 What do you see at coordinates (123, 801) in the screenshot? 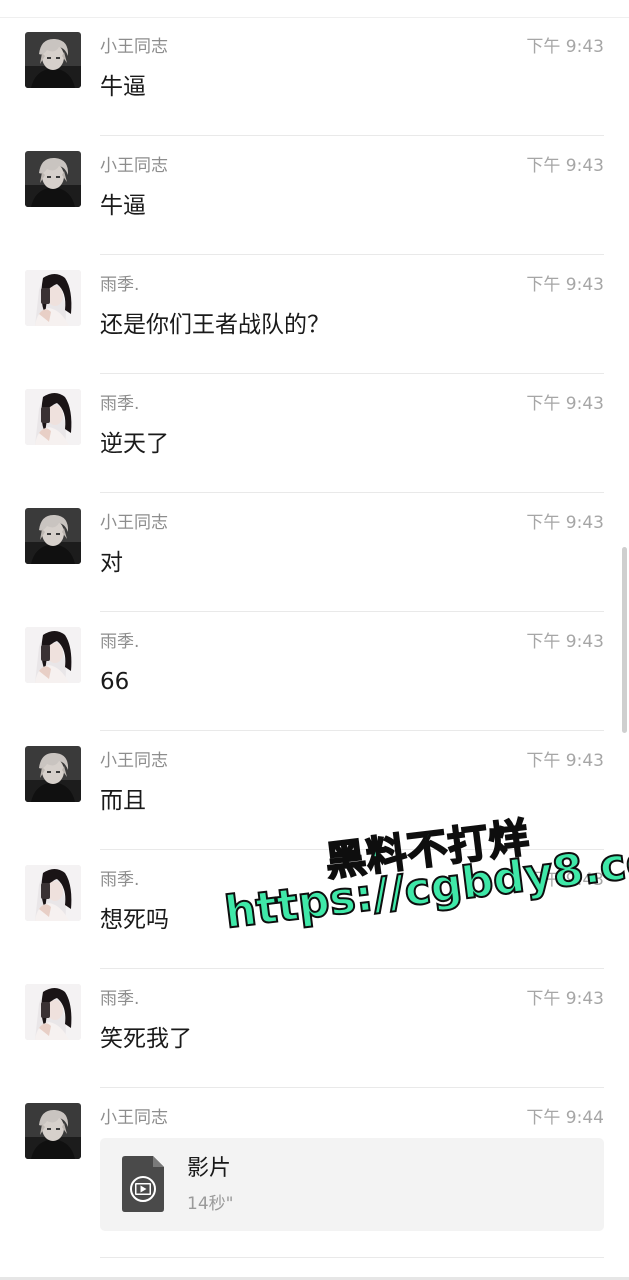
I see `message-text: 而且` at bounding box center [123, 801].